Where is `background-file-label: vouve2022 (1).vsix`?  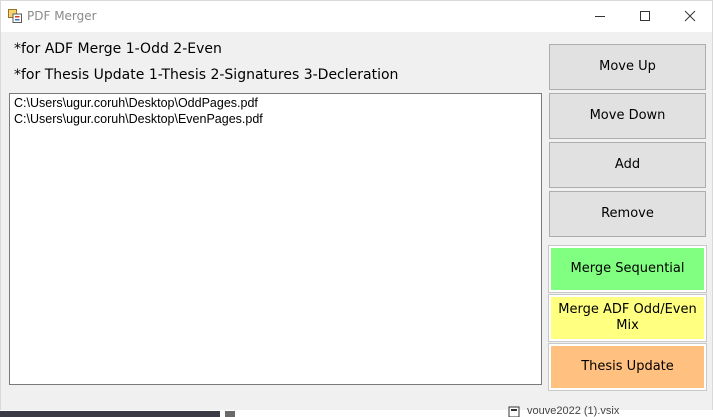
background-file-label: vouve2022 (1).vsix is located at coordinates (573, 411).